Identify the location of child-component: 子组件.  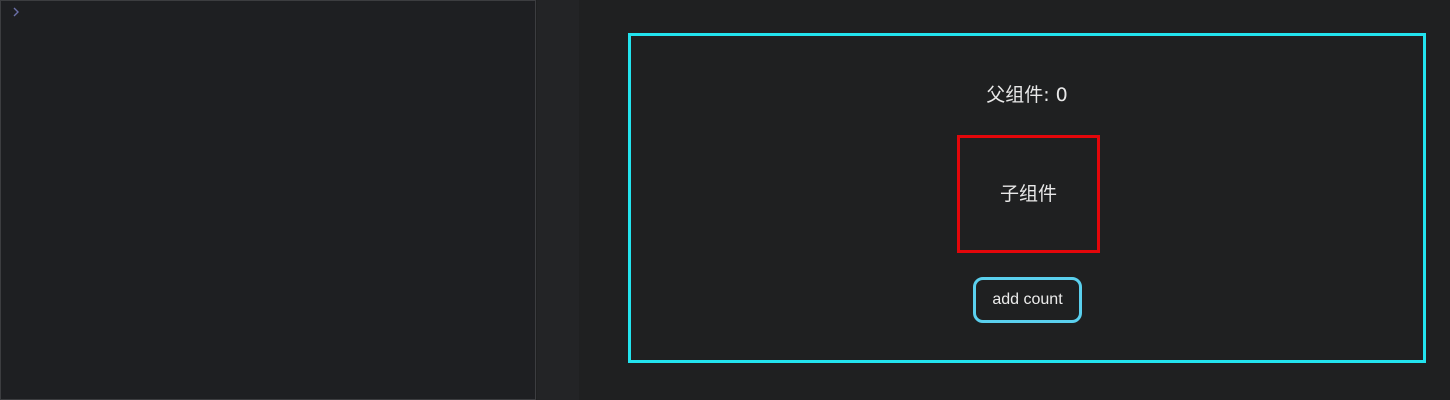
(1028, 194).